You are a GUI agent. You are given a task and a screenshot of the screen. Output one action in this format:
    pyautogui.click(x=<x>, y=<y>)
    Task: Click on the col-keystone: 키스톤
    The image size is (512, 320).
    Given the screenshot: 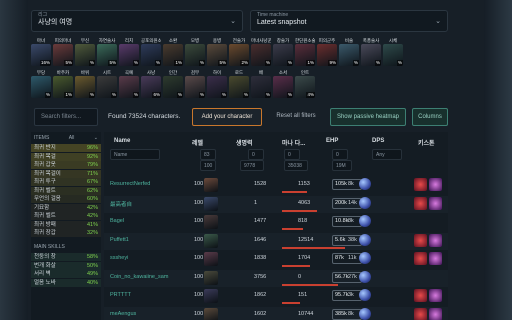 What is the action you would take?
    pyautogui.click(x=426, y=142)
    